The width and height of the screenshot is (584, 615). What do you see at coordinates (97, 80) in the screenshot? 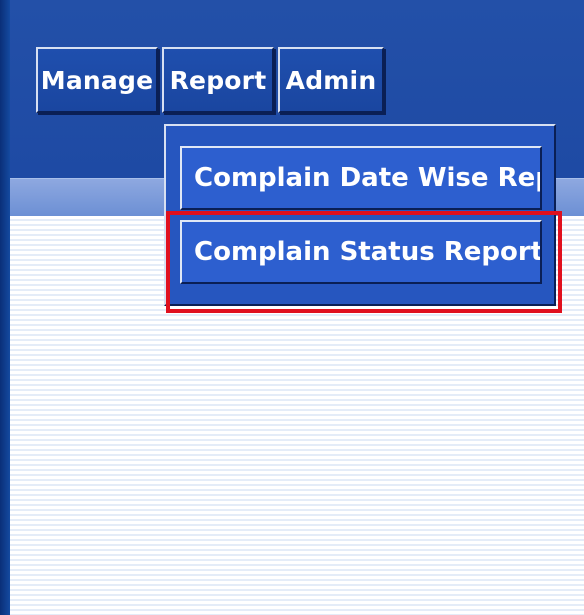
I see `nav-manage-button: Manage` at bounding box center [97, 80].